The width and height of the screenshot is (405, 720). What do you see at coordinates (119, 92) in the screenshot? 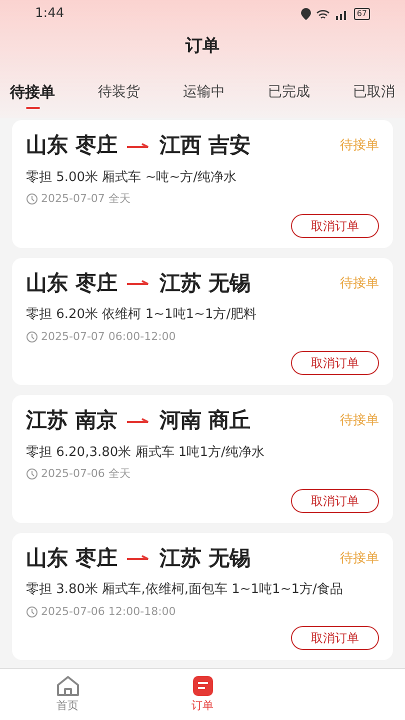
I see `tab: 待装货` at bounding box center [119, 92].